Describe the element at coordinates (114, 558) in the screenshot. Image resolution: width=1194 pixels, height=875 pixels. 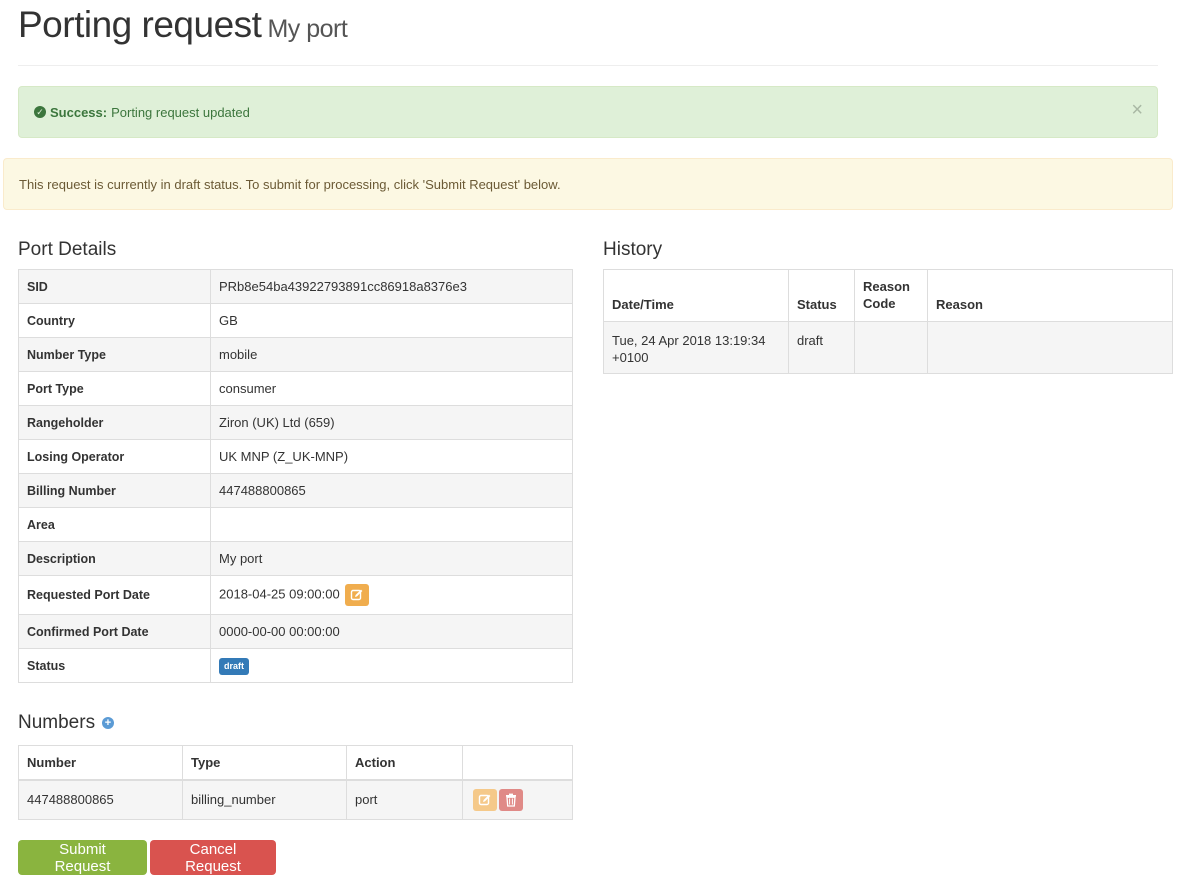
I see `row-label: Description` at that location.